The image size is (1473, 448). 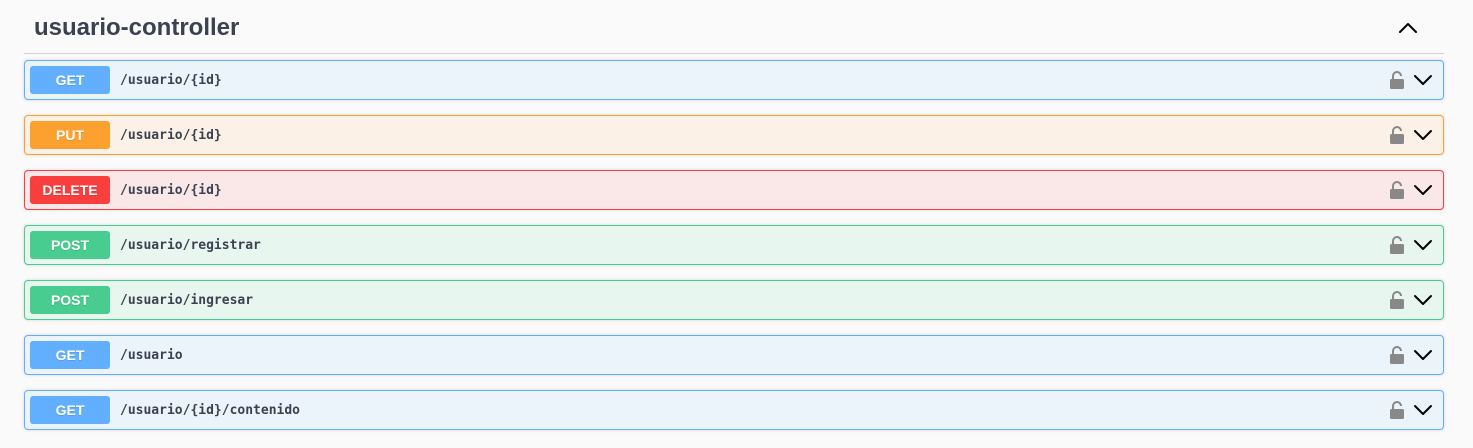 I want to click on operation-post-usuario-ingresar: POST /usuario/ingresar, so click(x=734, y=300).